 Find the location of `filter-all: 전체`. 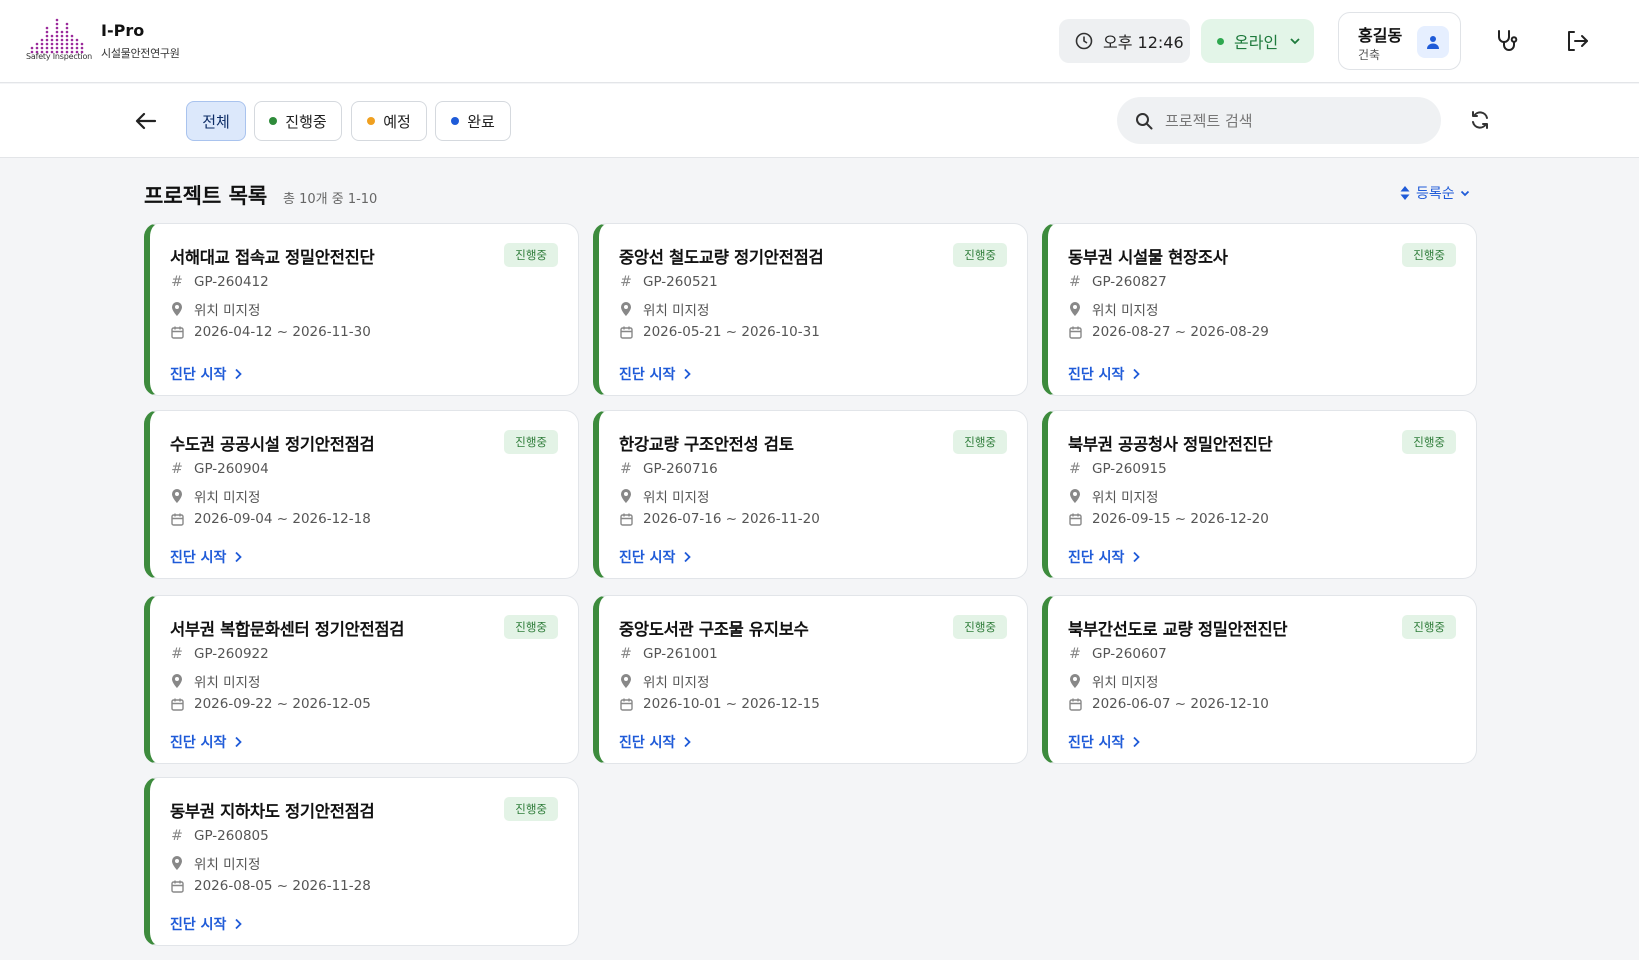

filter-all: 전체 is located at coordinates (216, 121).